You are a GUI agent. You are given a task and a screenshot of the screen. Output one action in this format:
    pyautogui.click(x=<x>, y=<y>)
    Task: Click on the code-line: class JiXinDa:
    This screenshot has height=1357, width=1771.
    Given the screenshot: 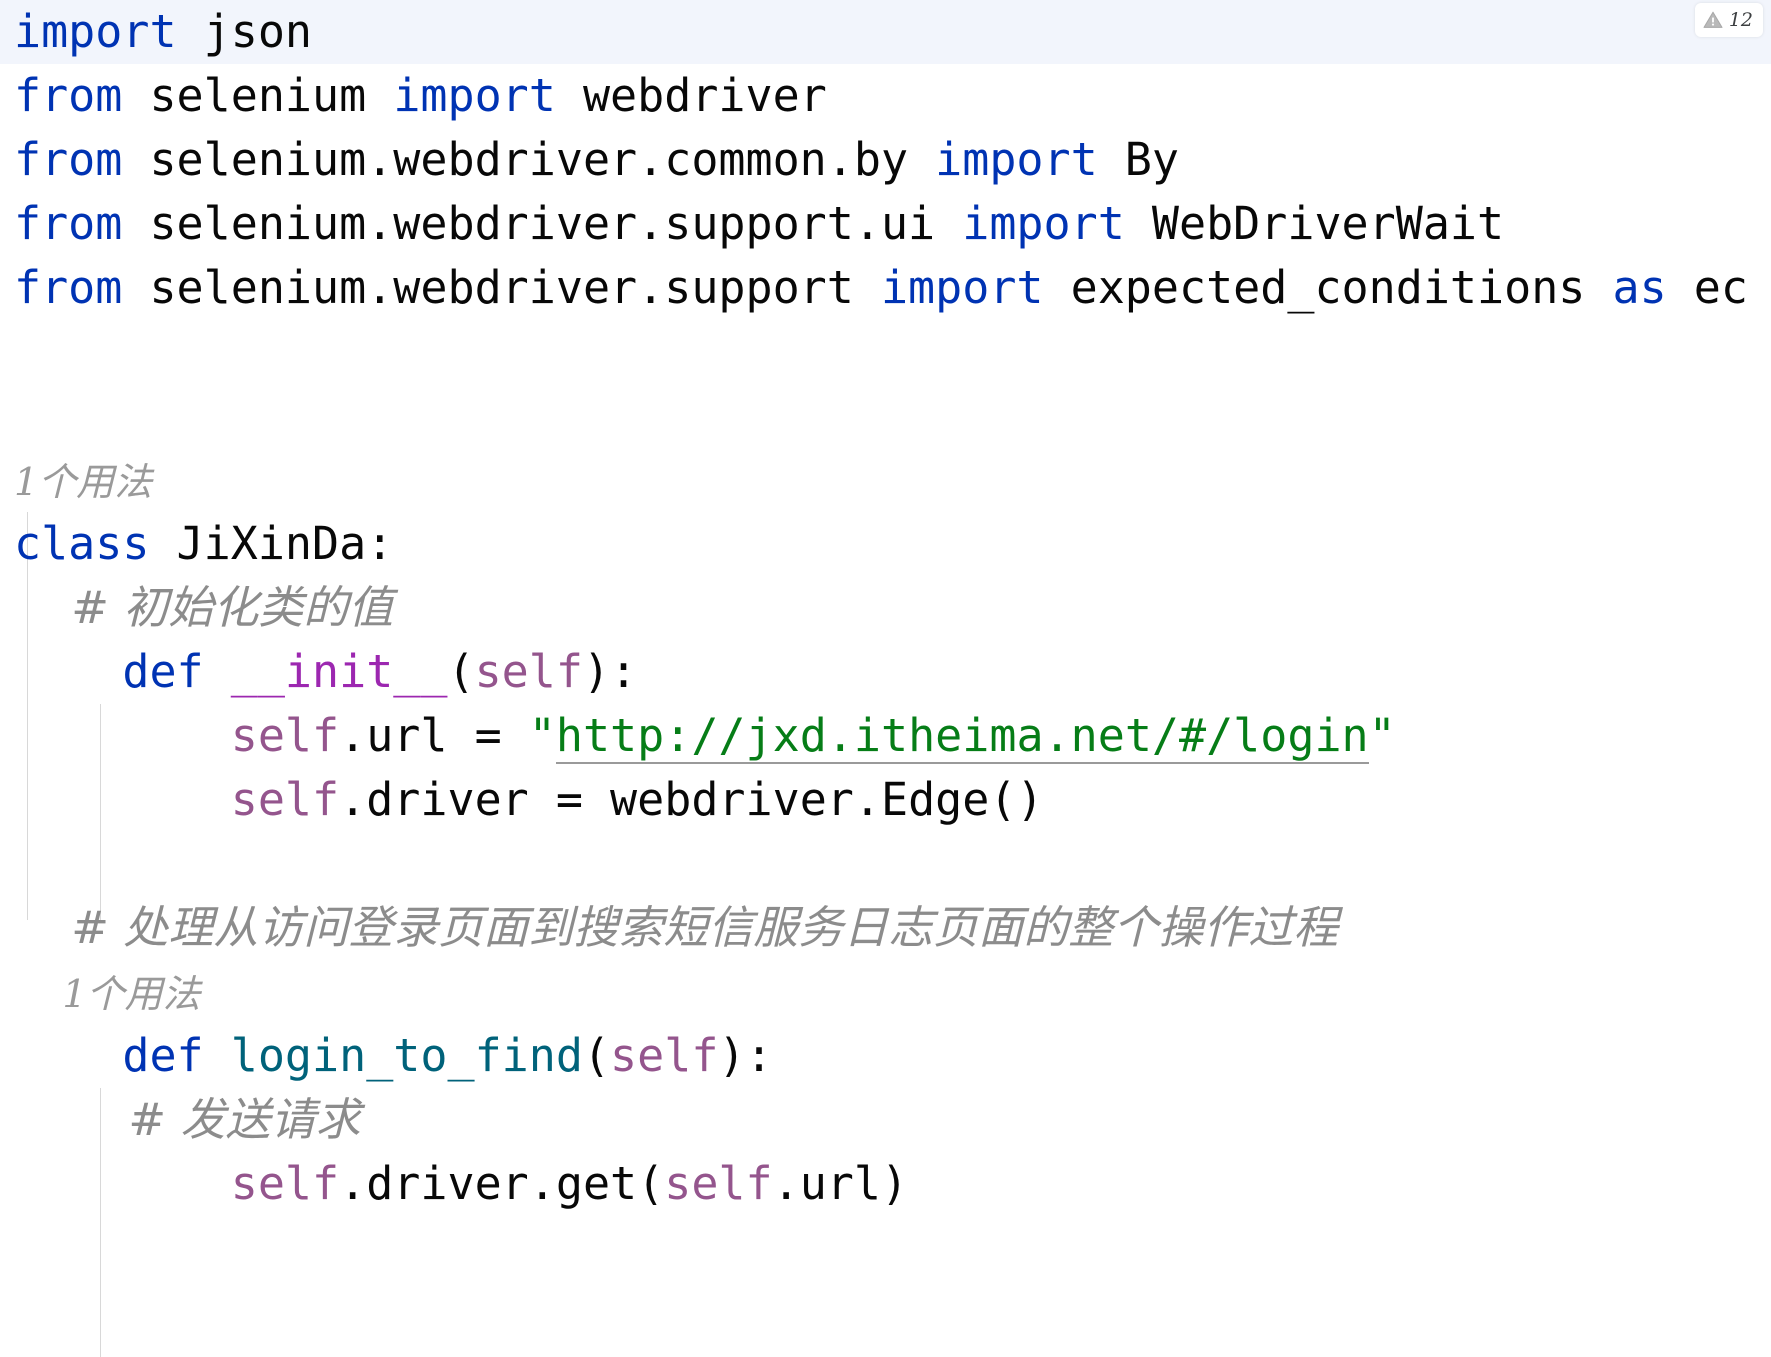 What is the action you would take?
    pyautogui.click(x=885, y=544)
    